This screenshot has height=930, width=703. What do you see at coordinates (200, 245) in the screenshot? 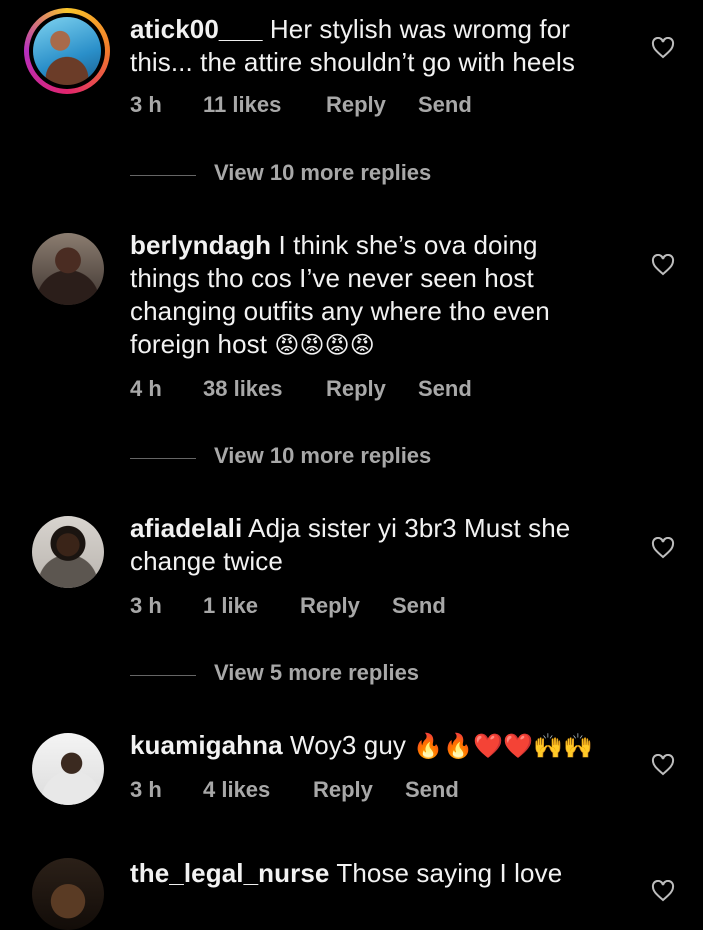
I see `comment-username: berlyndagh` at bounding box center [200, 245].